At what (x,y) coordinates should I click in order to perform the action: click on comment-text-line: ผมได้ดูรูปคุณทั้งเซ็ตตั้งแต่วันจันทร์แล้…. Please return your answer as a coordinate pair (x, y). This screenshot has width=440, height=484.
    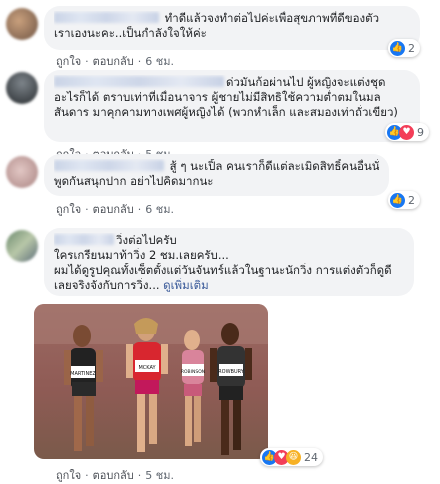
    Looking at the image, I should click on (223, 270).